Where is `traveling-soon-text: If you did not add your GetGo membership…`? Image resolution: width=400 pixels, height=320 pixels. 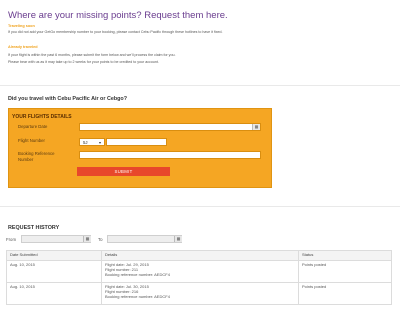
traveling-soon-text: If you did not add your GetGo membership… is located at coordinates (115, 32).